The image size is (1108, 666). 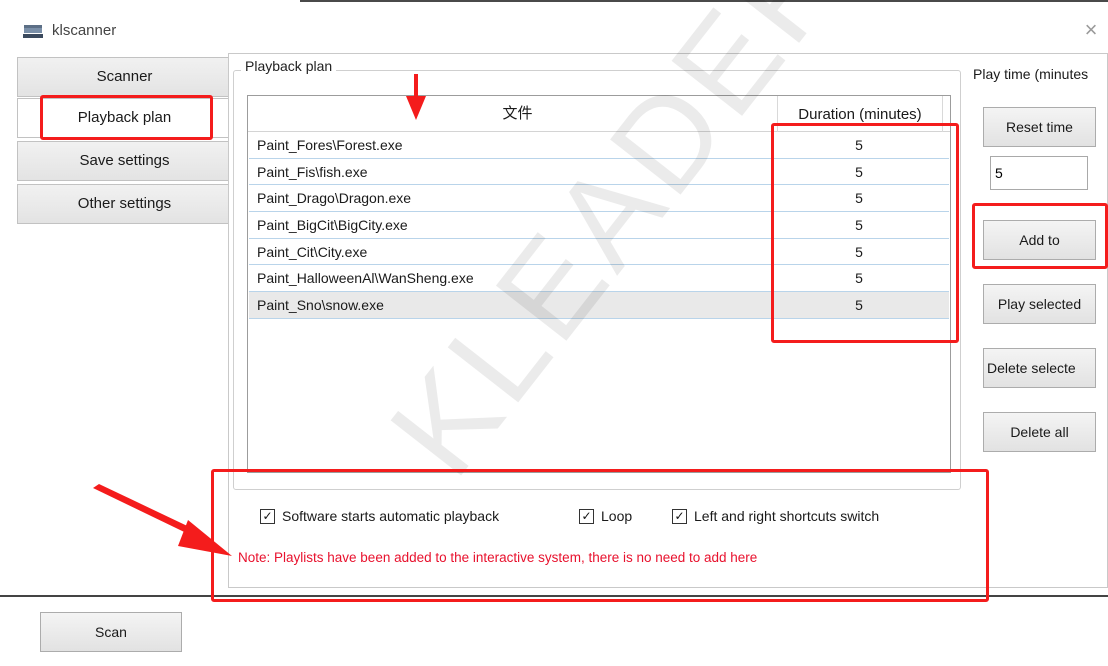 I want to click on app-icon, so click(x=33, y=31).